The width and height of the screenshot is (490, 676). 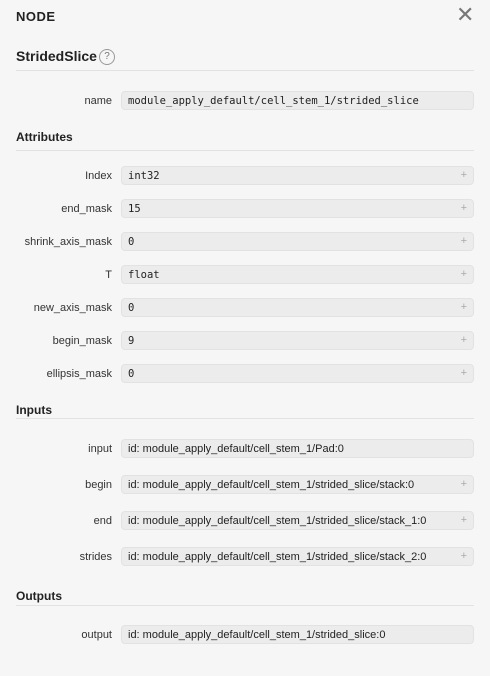 I want to click on attributes-heading: Attributes, so click(x=44, y=137).